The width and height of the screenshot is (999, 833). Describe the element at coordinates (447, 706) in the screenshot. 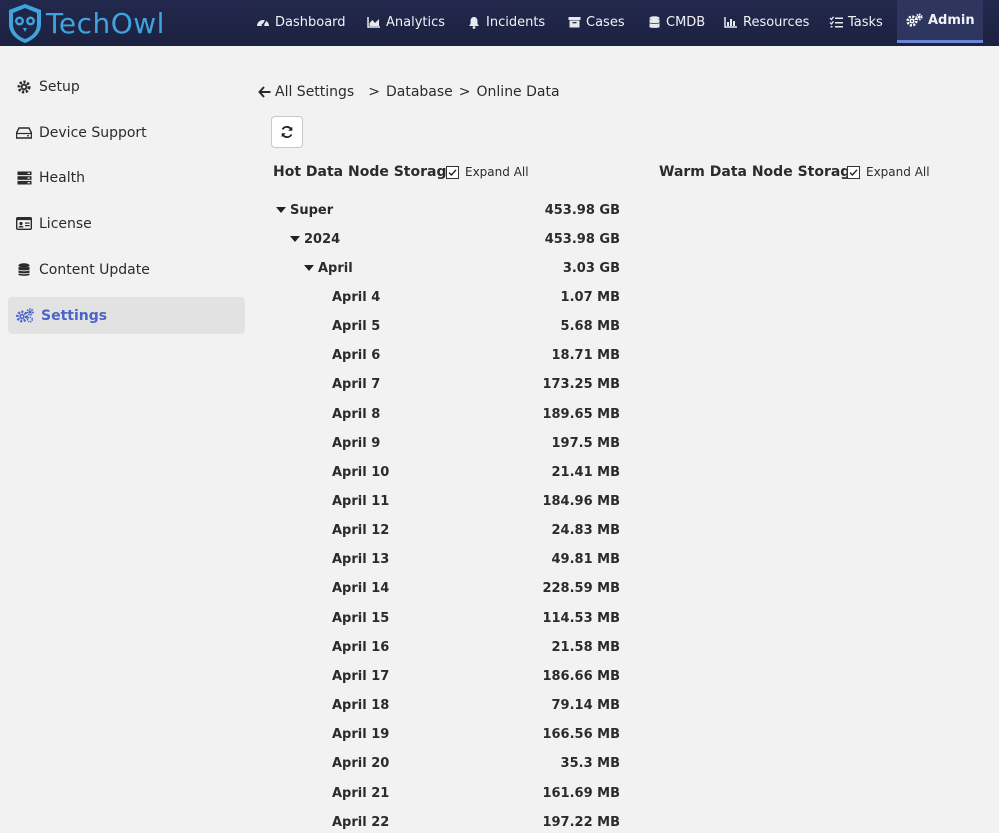

I see `tree-row: April 18 79.14 MB` at that location.